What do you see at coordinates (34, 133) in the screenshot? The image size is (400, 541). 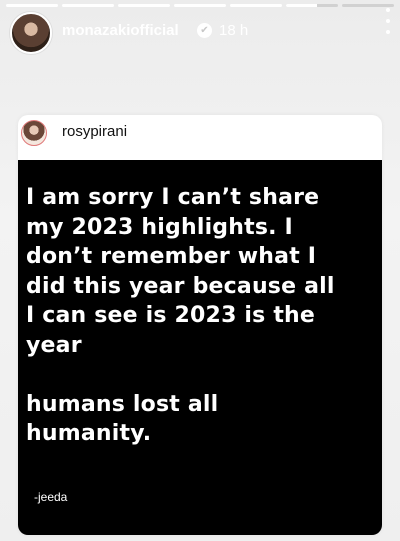 I see `shared-post-avatar` at bounding box center [34, 133].